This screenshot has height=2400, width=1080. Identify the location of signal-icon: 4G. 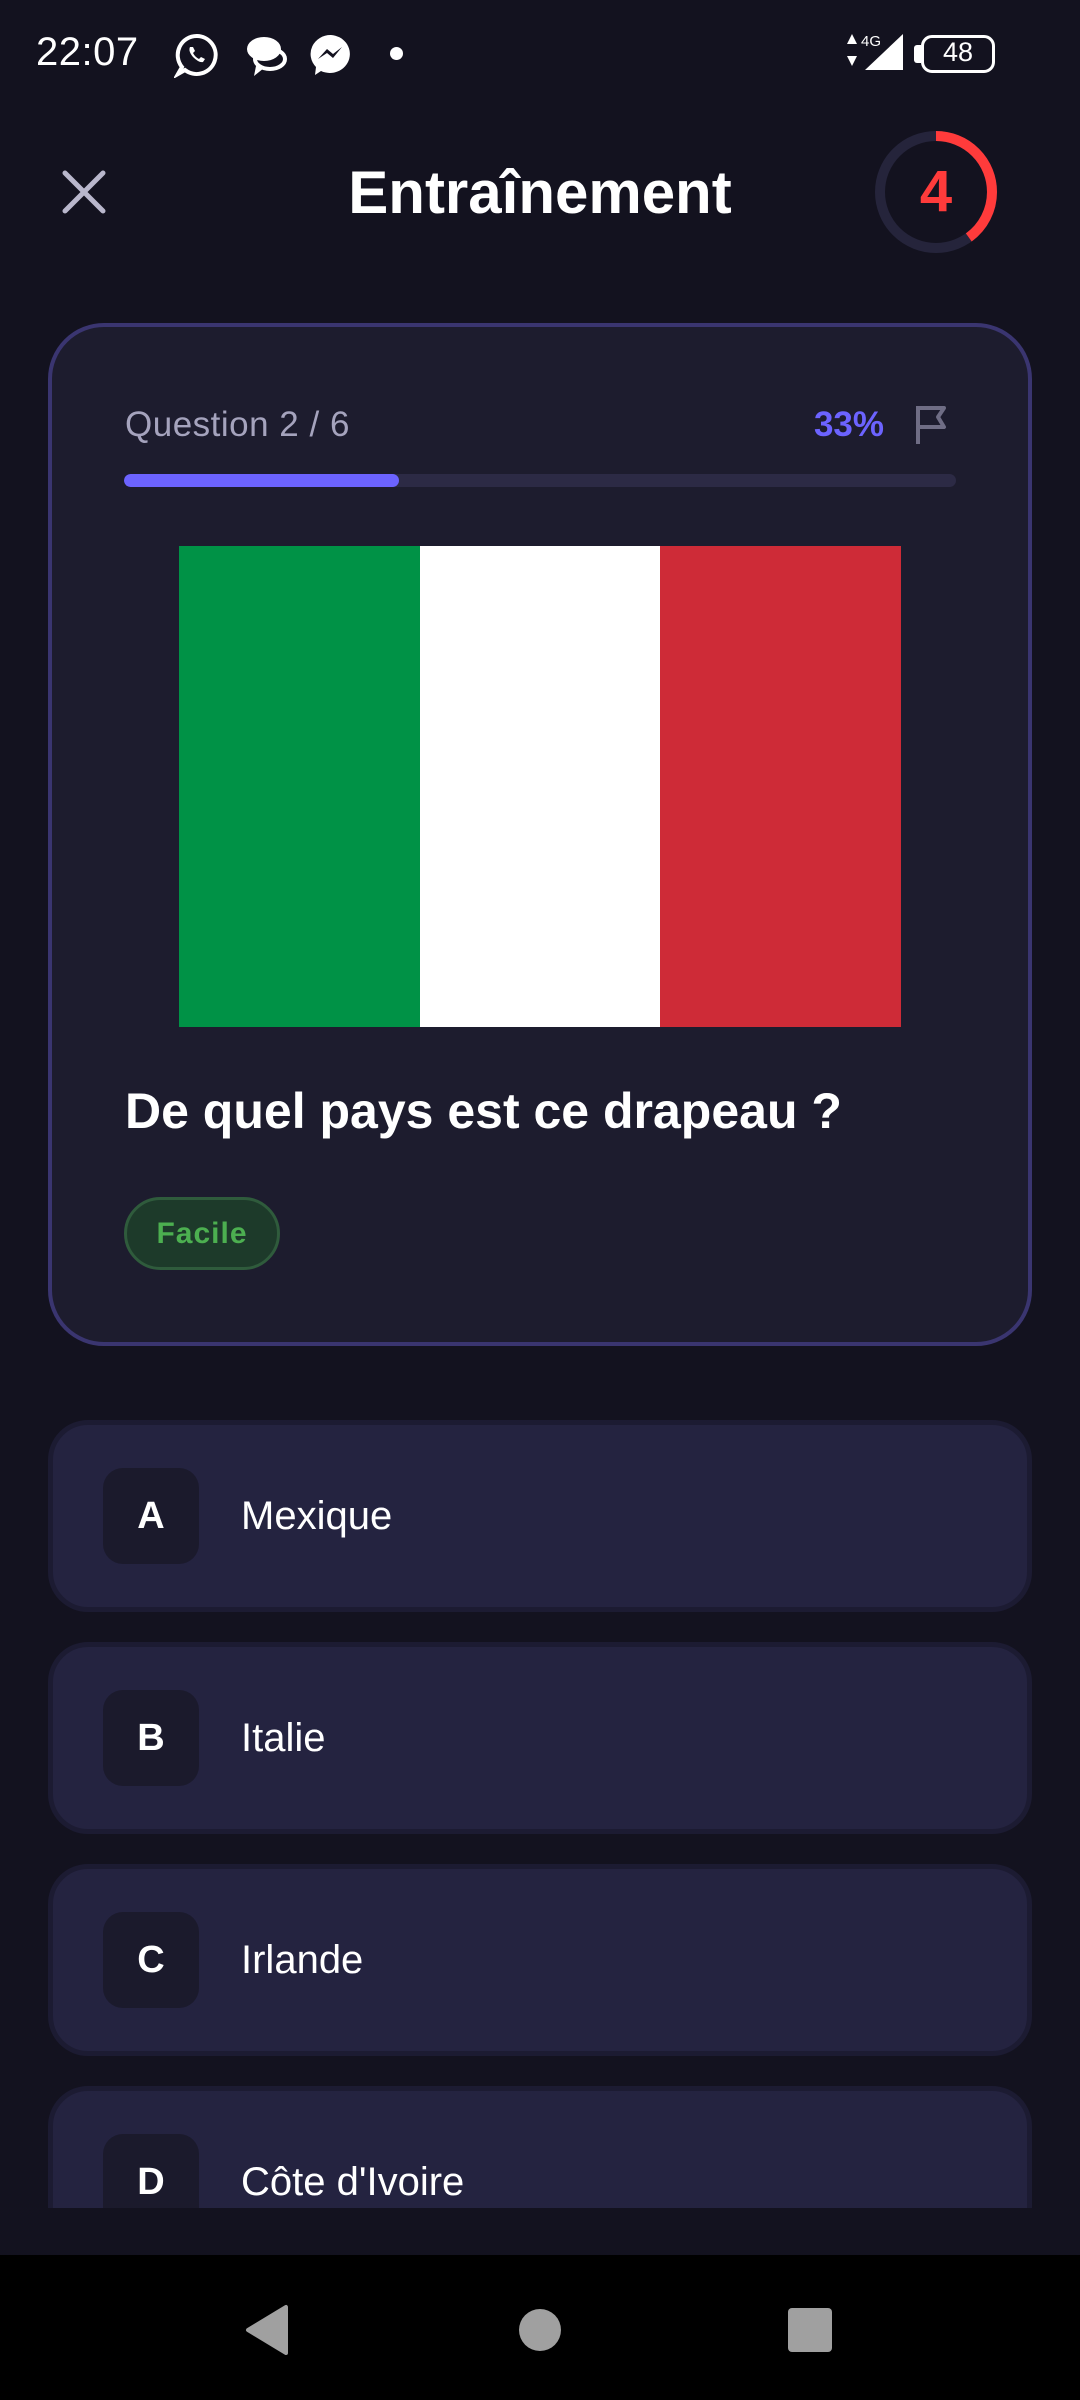
(875, 51).